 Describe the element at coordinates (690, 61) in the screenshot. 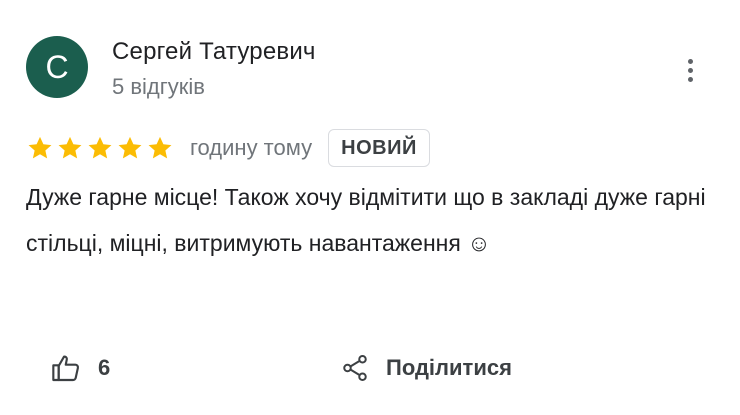

I see `more-vert-icon` at that location.